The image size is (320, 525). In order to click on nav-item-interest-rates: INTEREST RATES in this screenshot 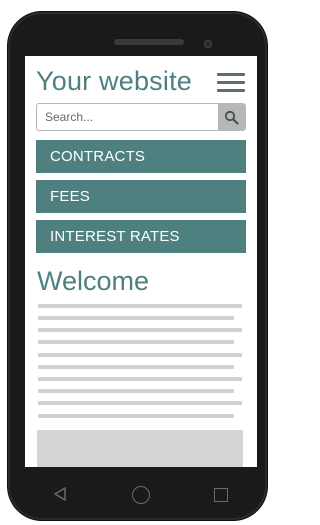, I will do `click(141, 236)`.